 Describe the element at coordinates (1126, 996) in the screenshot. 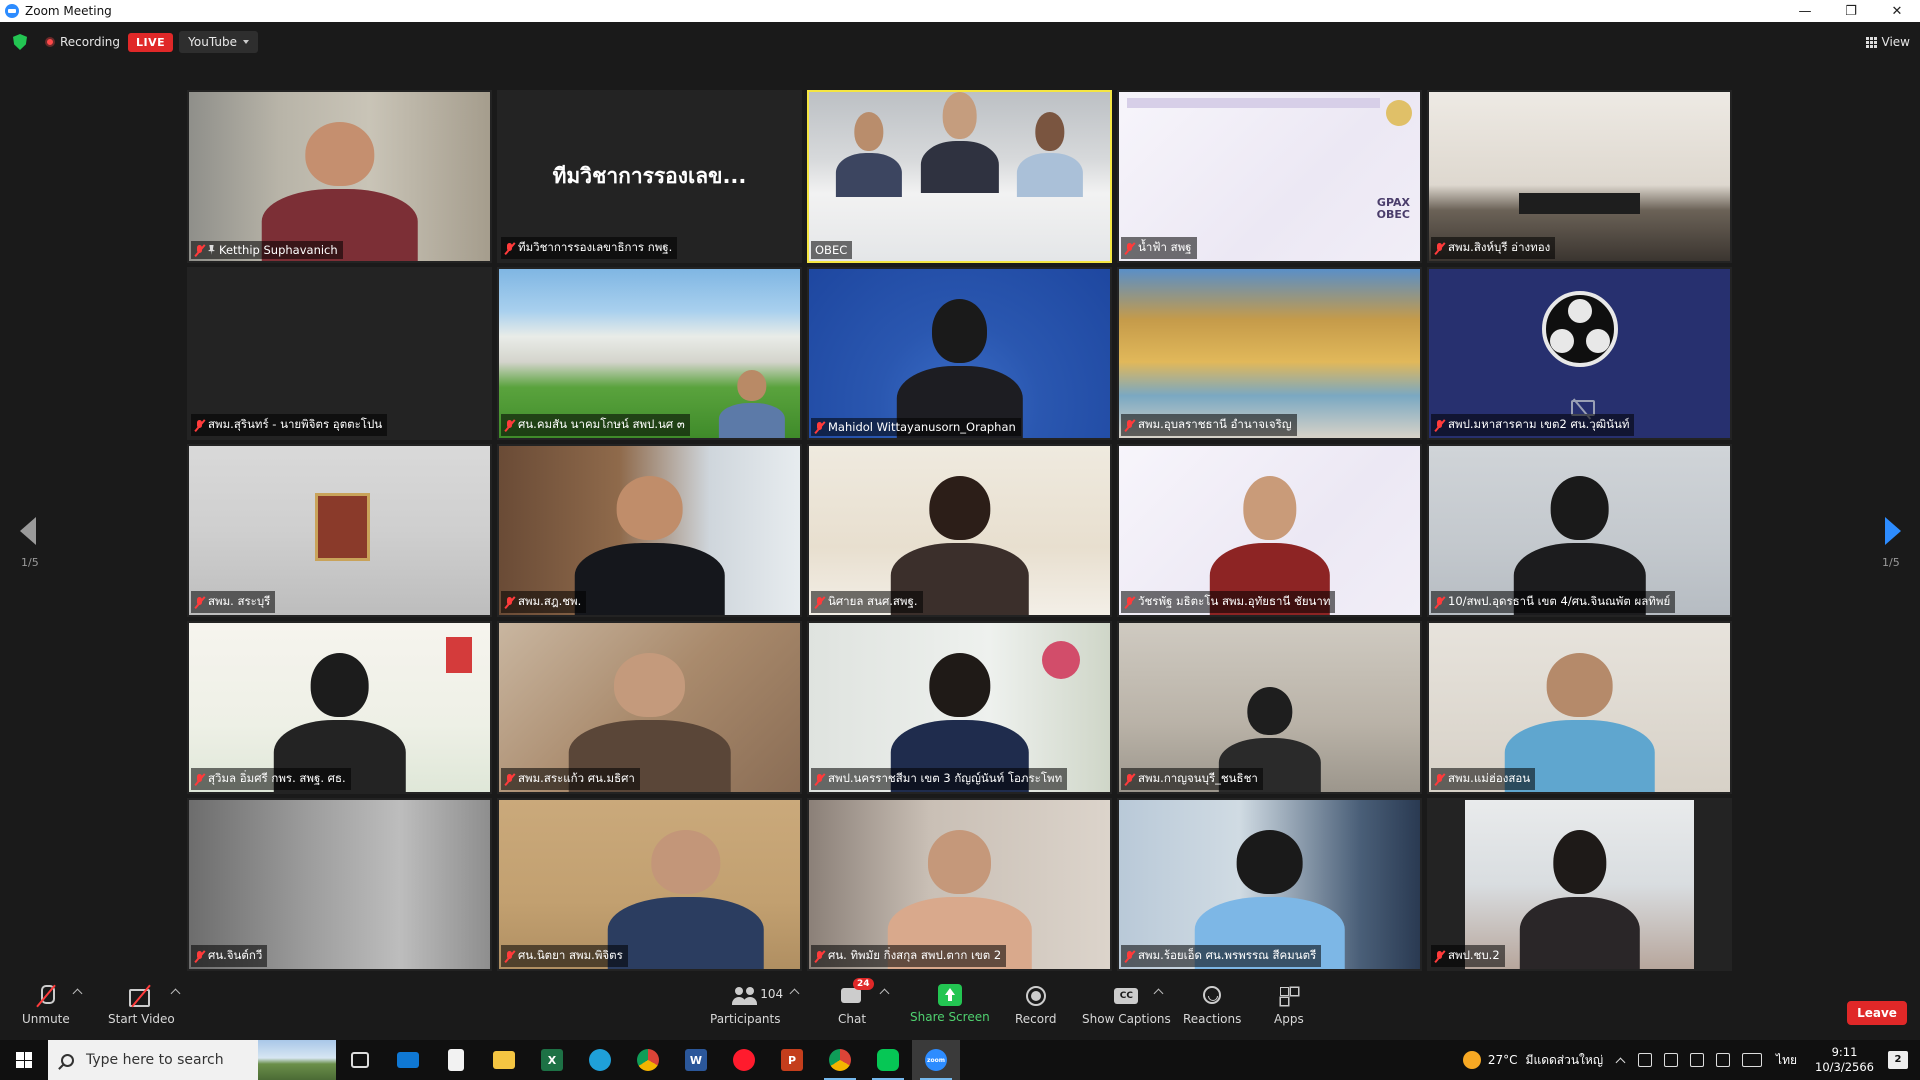

I see `closed-captions-icon` at that location.